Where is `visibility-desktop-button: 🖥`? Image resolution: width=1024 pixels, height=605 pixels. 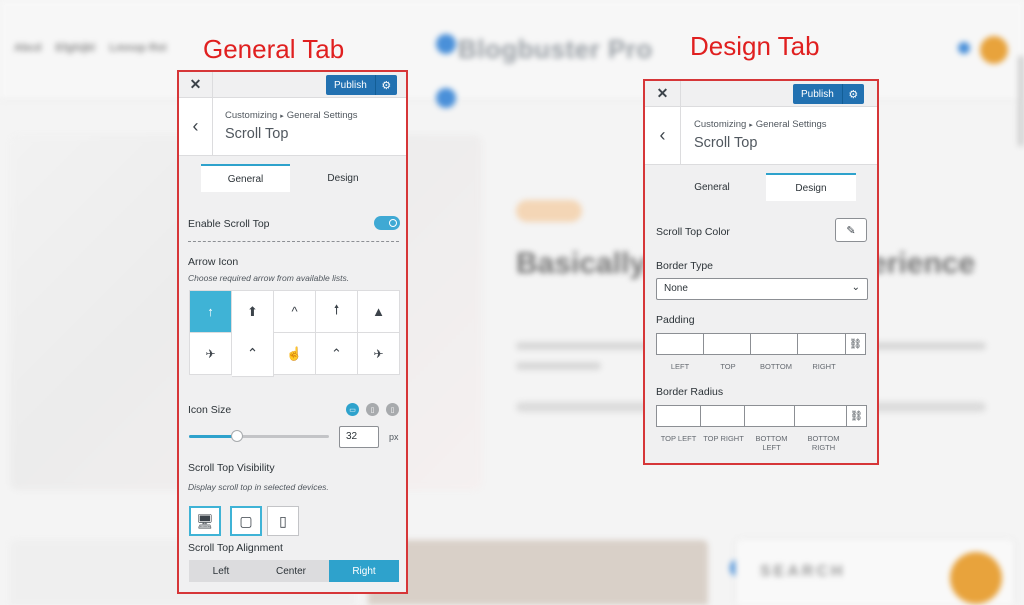 visibility-desktop-button: 🖥 is located at coordinates (205, 521).